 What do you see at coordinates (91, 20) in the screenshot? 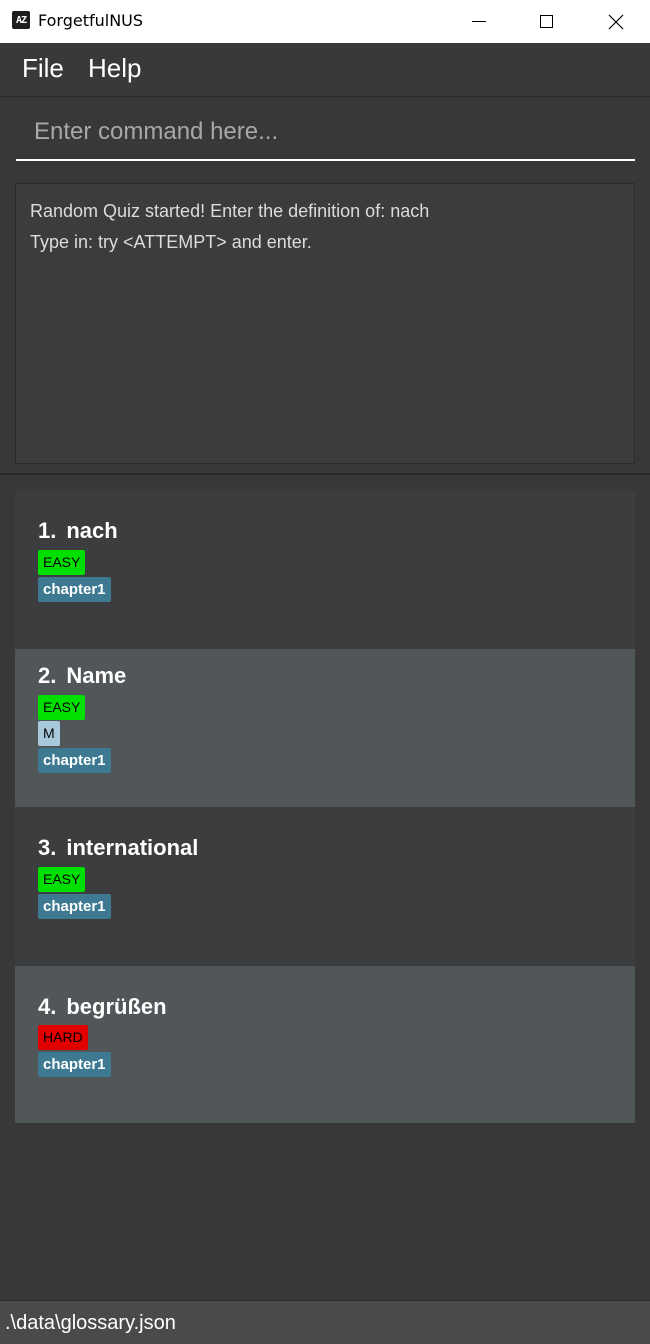
I see `window-title: ForgetfulNUS` at bounding box center [91, 20].